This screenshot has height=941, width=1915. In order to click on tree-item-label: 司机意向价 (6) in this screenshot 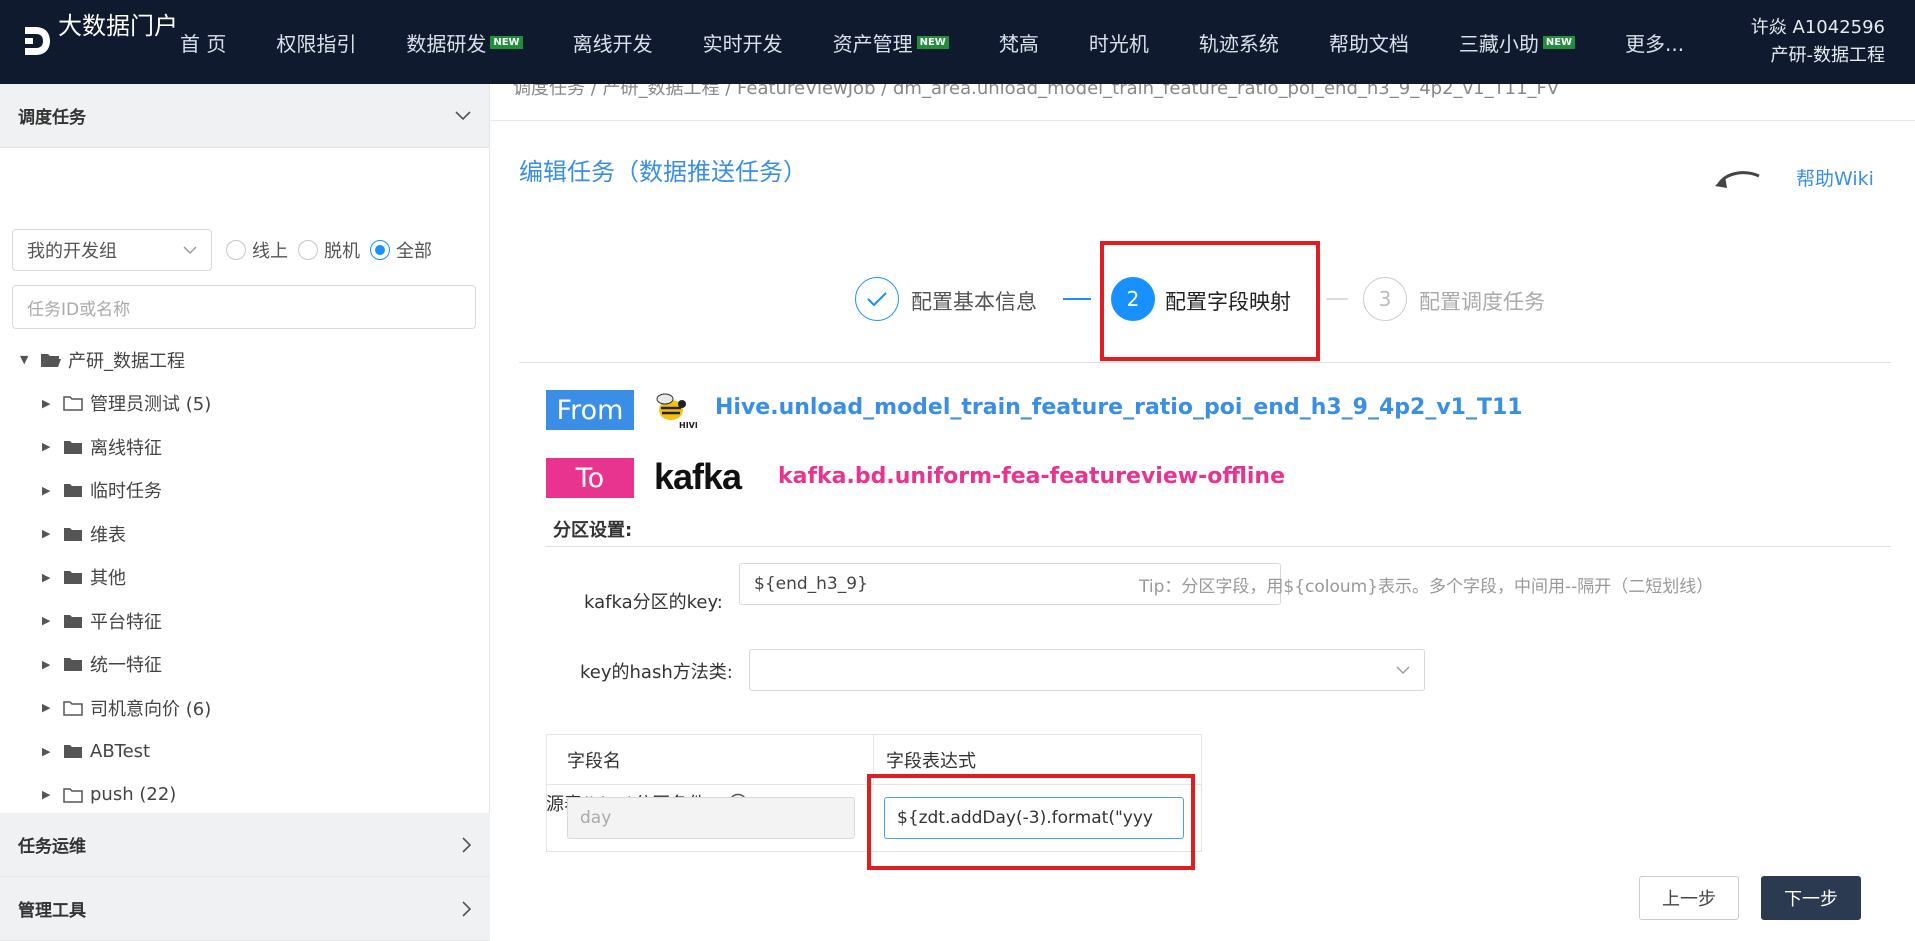, I will do `click(151, 709)`.